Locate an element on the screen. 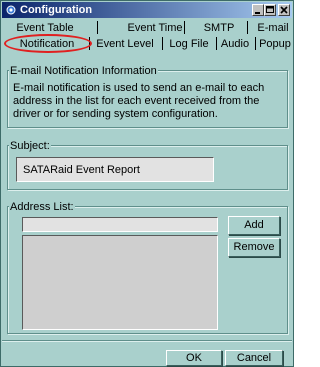 The width and height of the screenshot is (320, 367). tab-notification: Notification is located at coordinates (47, 44).